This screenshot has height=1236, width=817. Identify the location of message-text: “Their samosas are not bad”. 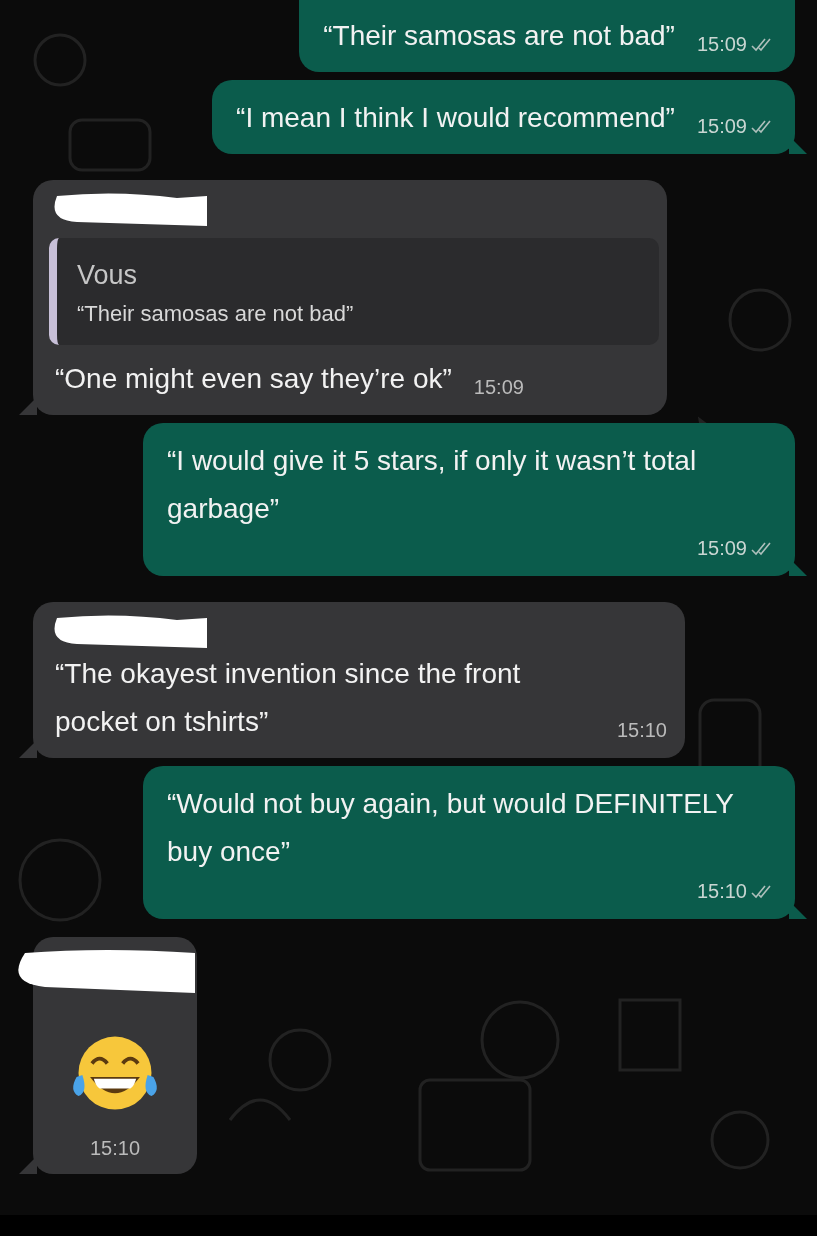
(499, 36).